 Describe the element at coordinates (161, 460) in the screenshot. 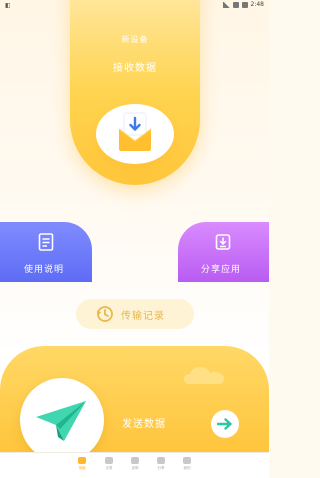

I see `share-icon` at that location.